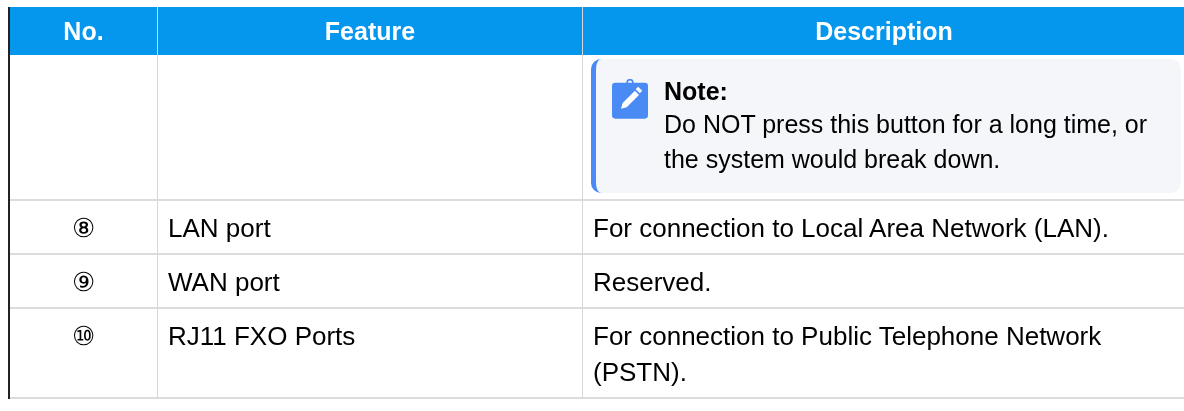 The image size is (1184, 411). I want to click on note-title: Note:, so click(696, 91).